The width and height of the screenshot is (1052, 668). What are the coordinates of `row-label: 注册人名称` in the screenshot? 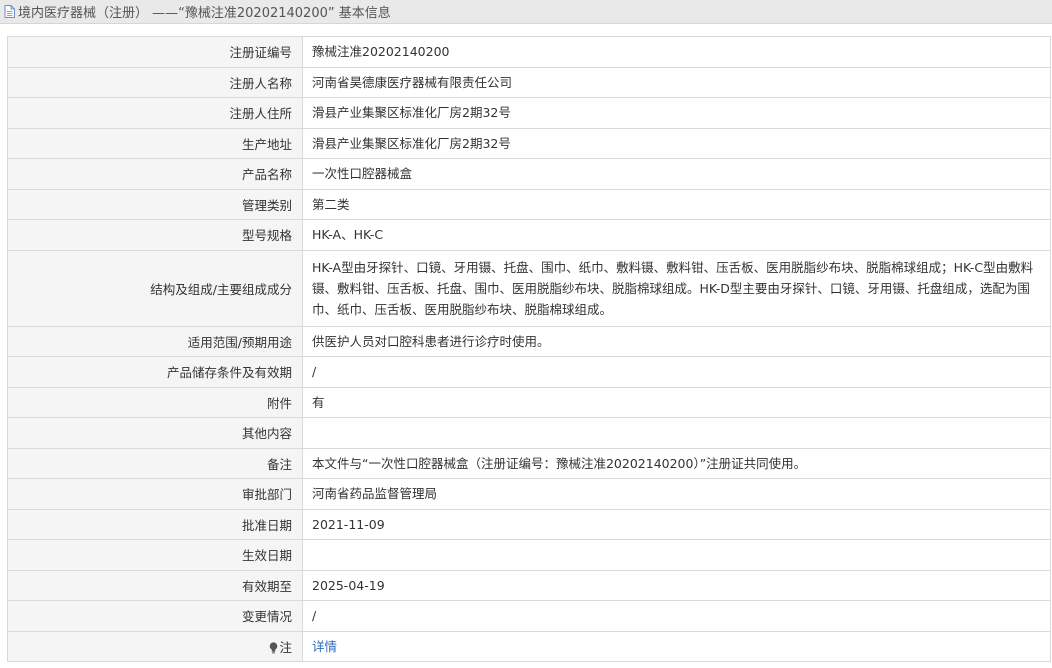 It's located at (155, 82).